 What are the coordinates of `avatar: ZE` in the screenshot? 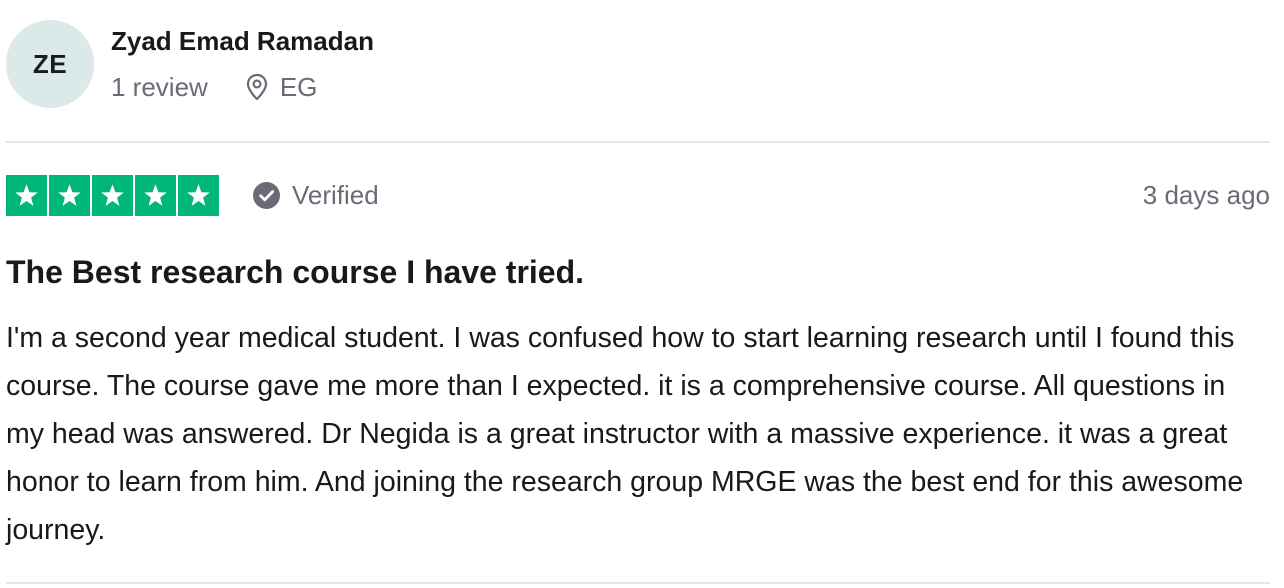 It's located at (50, 64).